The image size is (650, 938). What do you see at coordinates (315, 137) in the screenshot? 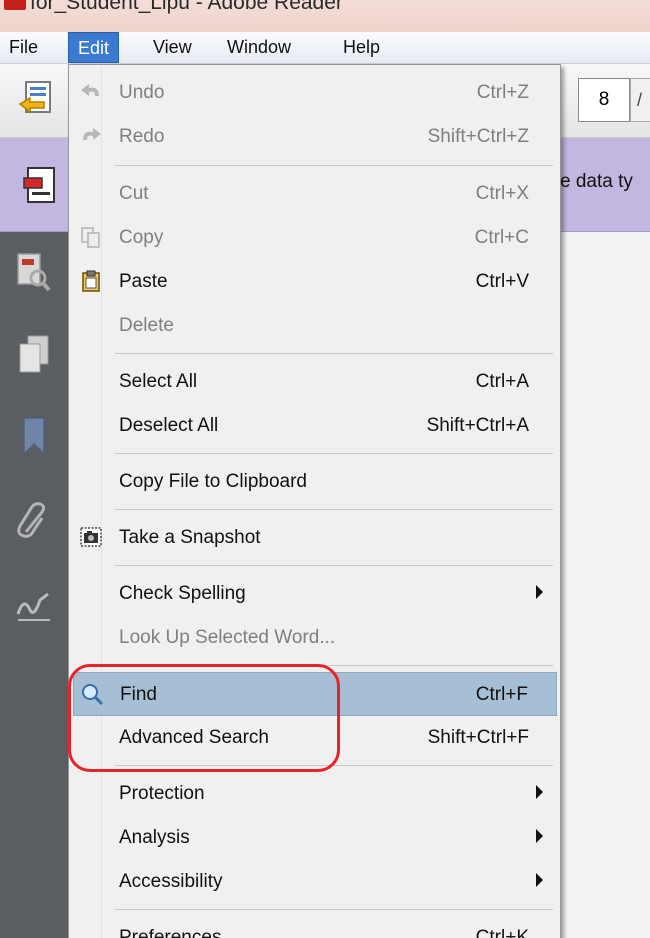
I see `menu-item-redo: Redo Shift+Ctrl+Z` at bounding box center [315, 137].